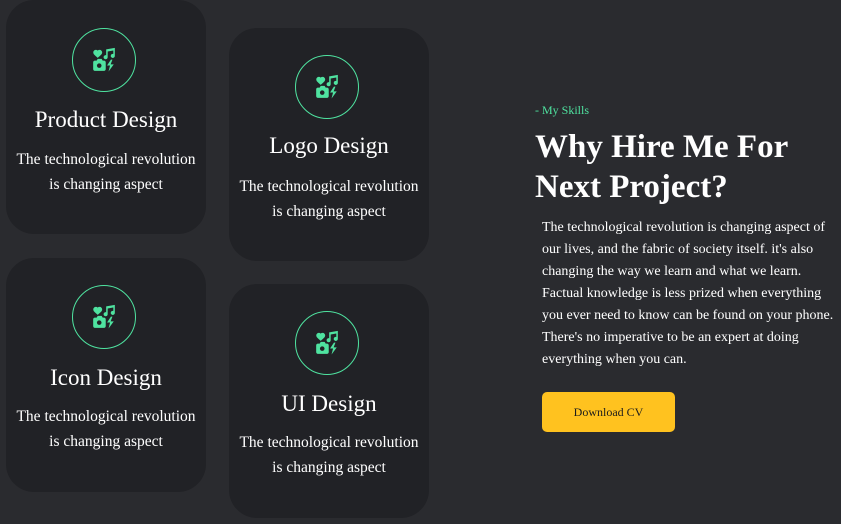 This screenshot has height=524, width=841. Describe the element at coordinates (661, 167) in the screenshot. I see `section-headline: Why Hire Me For Next Project?` at that location.